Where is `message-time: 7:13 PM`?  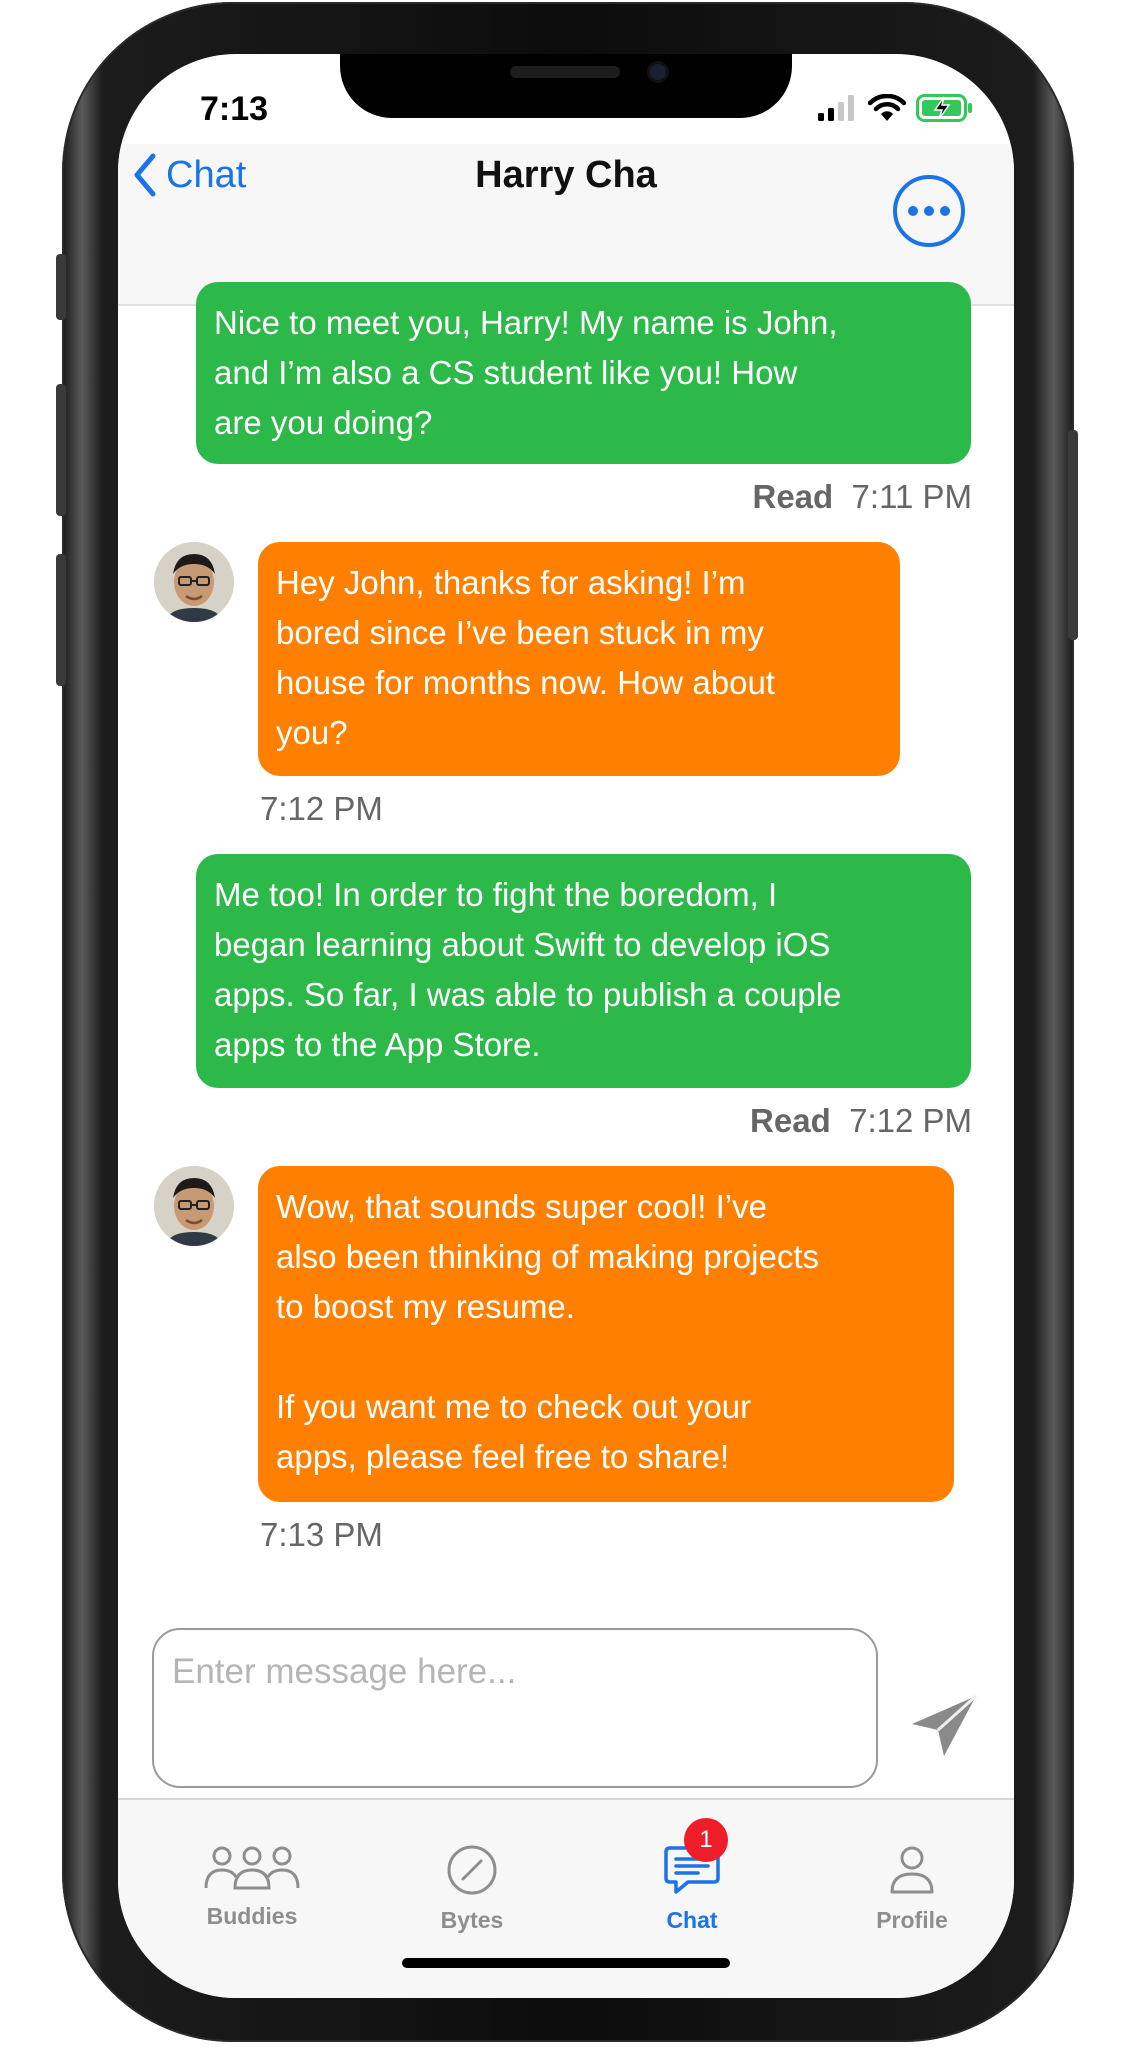 message-time: 7:13 PM is located at coordinates (321, 1534).